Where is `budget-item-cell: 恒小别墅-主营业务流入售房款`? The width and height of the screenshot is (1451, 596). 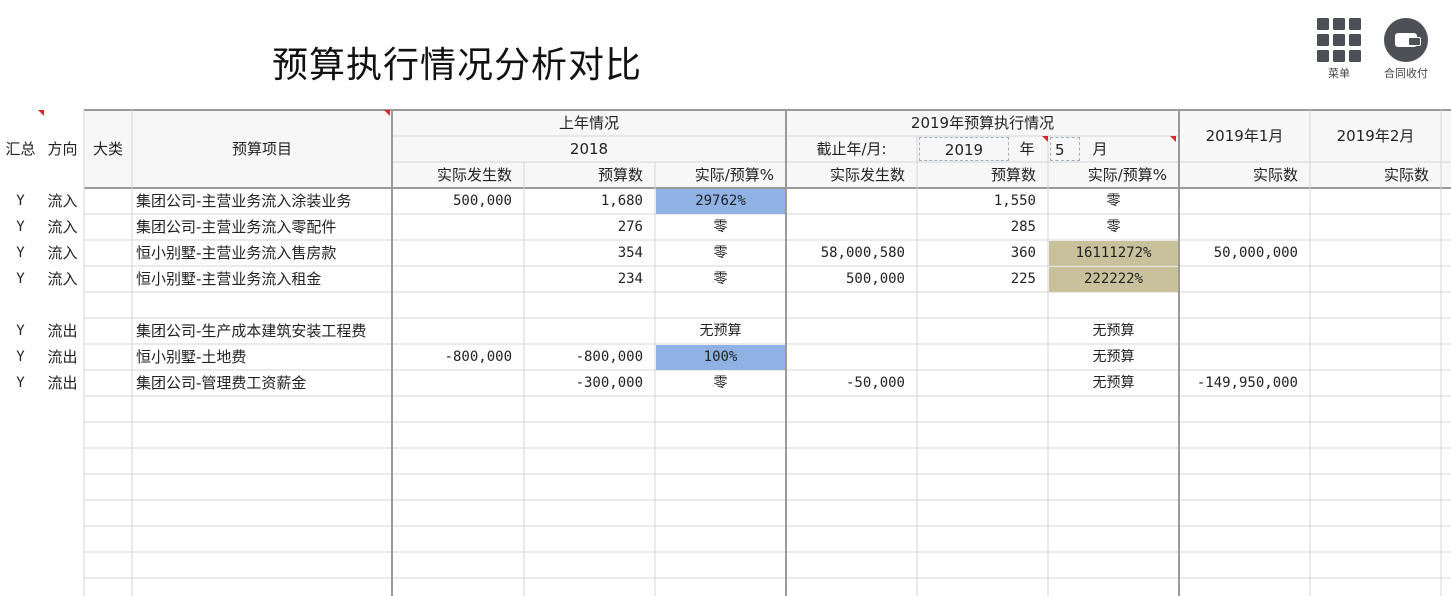
budget-item-cell: 恒小别墅-主营业务流入售房款 is located at coordinates (236, 253).